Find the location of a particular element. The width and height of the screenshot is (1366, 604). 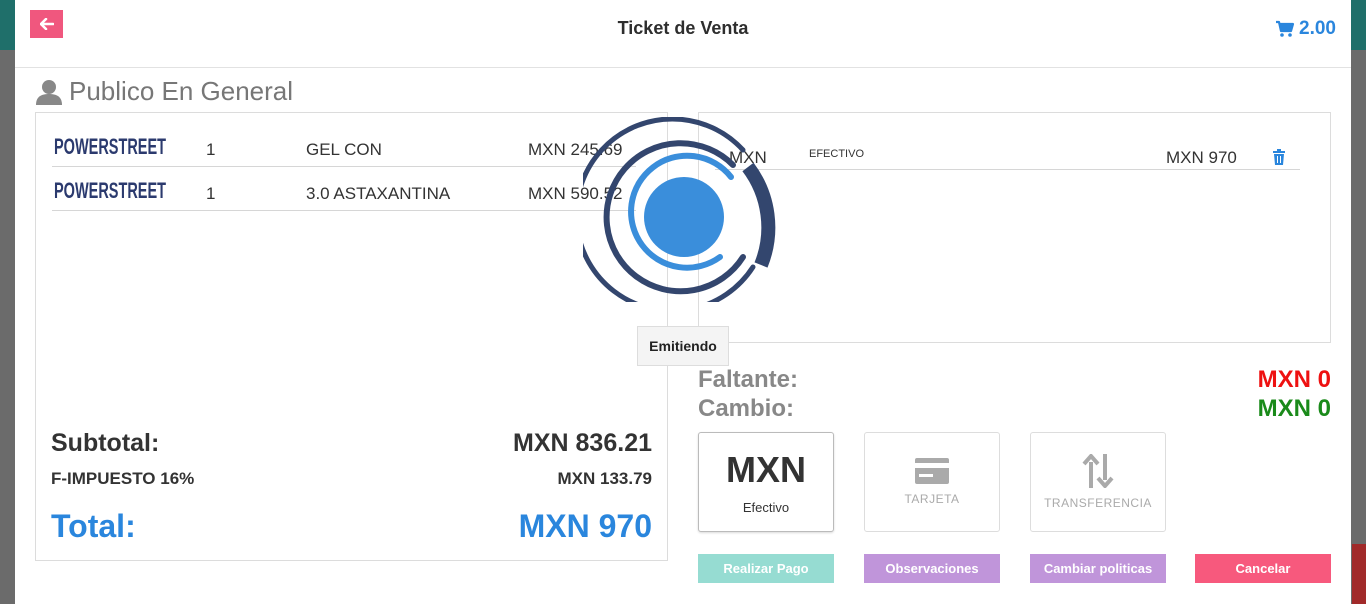

customer-heading: Publico En General is located at coordinates (164, 91).